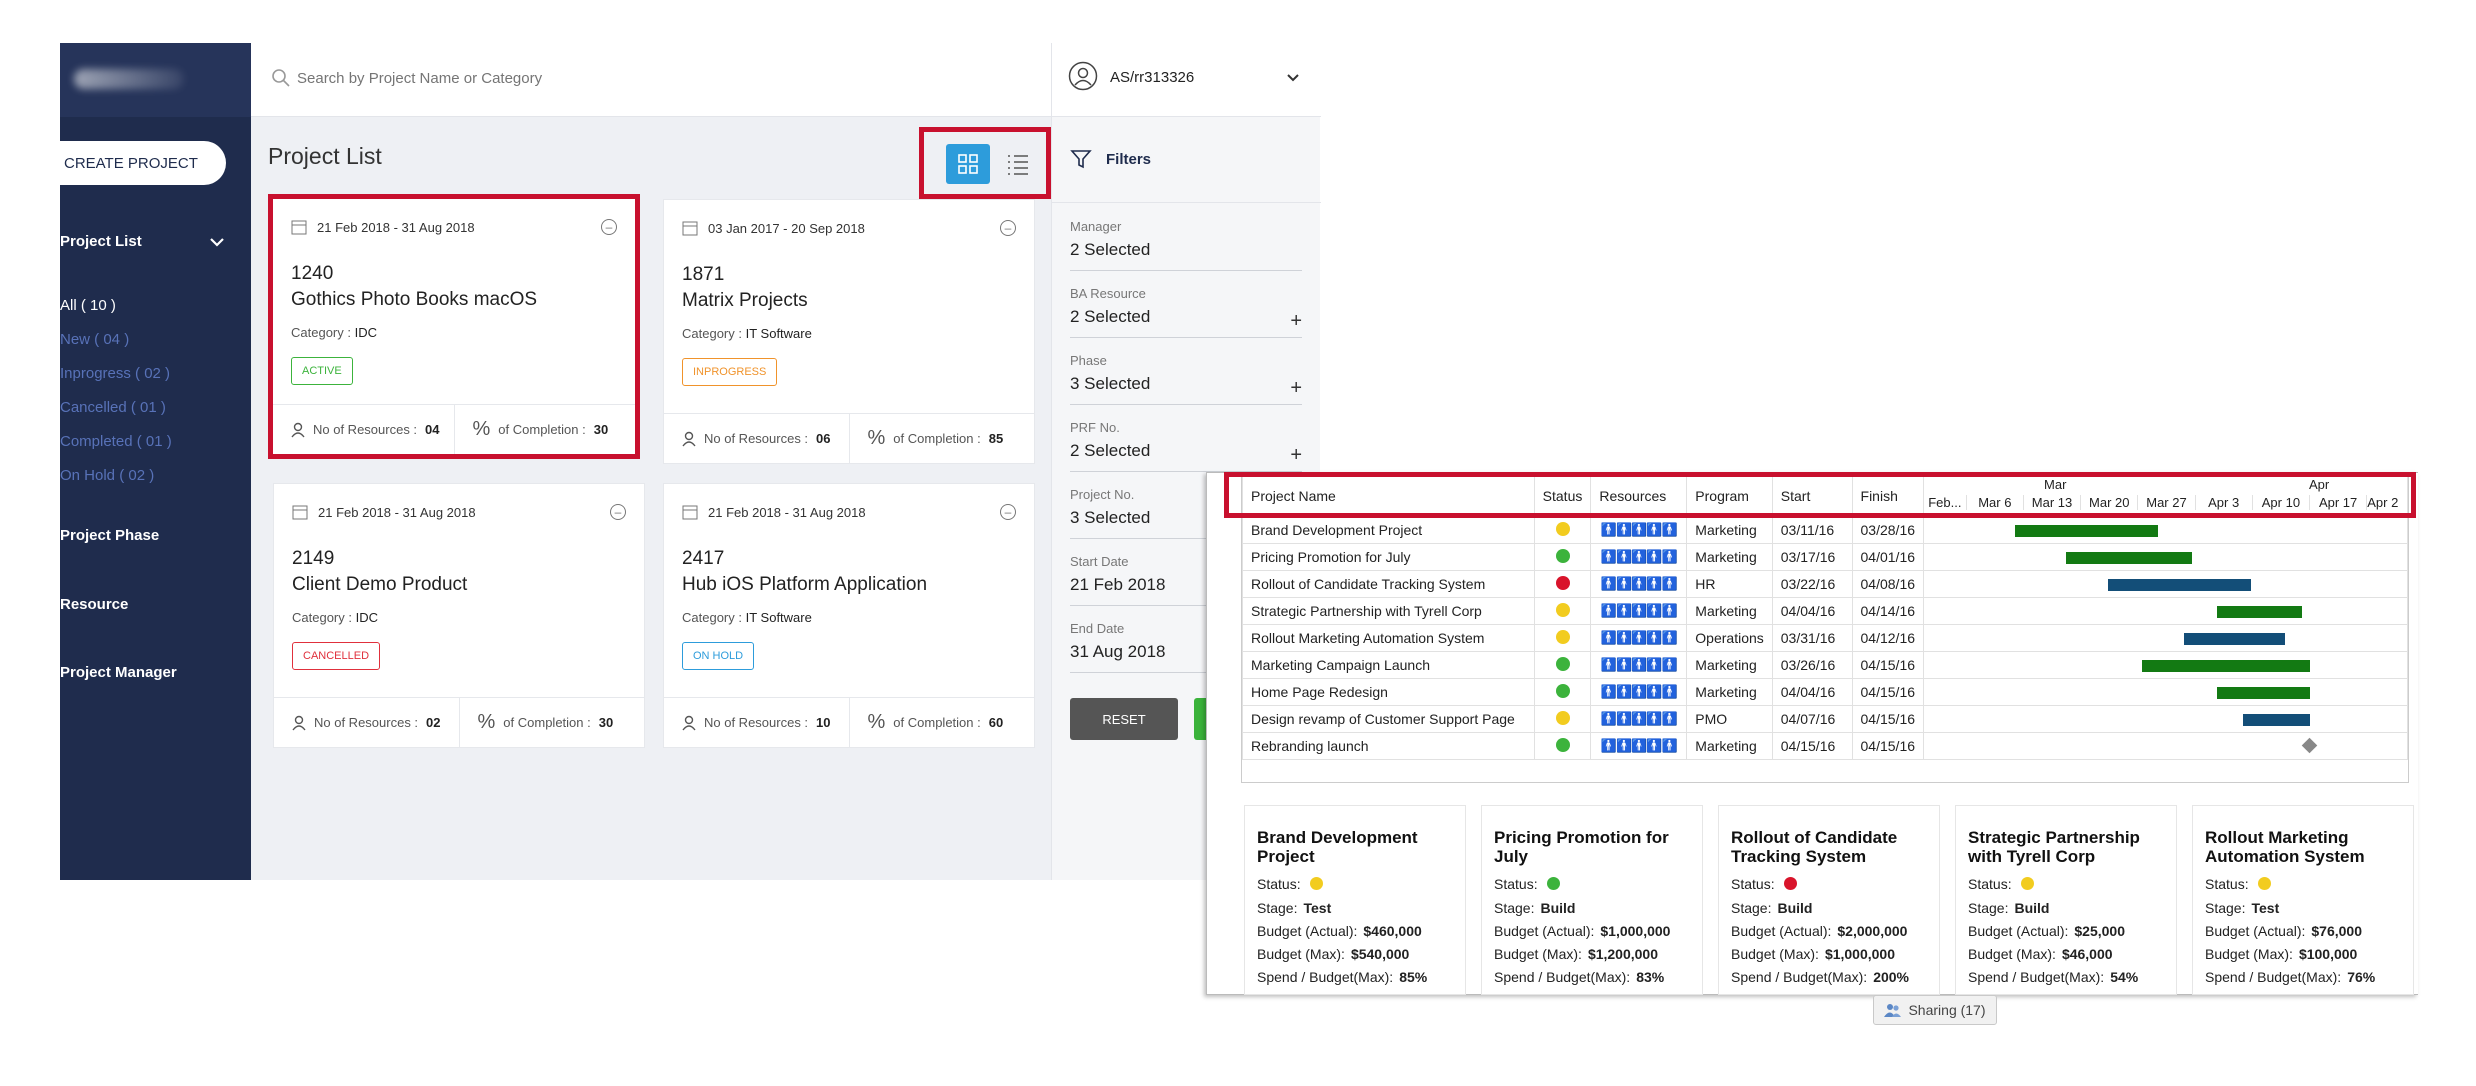 The height and width of the screenshot is (1086, 2476). What do you see at coordinates (1124, 719) in the screenshot?
I see `reset-button: RESET` at bounding box center [1124, 719].